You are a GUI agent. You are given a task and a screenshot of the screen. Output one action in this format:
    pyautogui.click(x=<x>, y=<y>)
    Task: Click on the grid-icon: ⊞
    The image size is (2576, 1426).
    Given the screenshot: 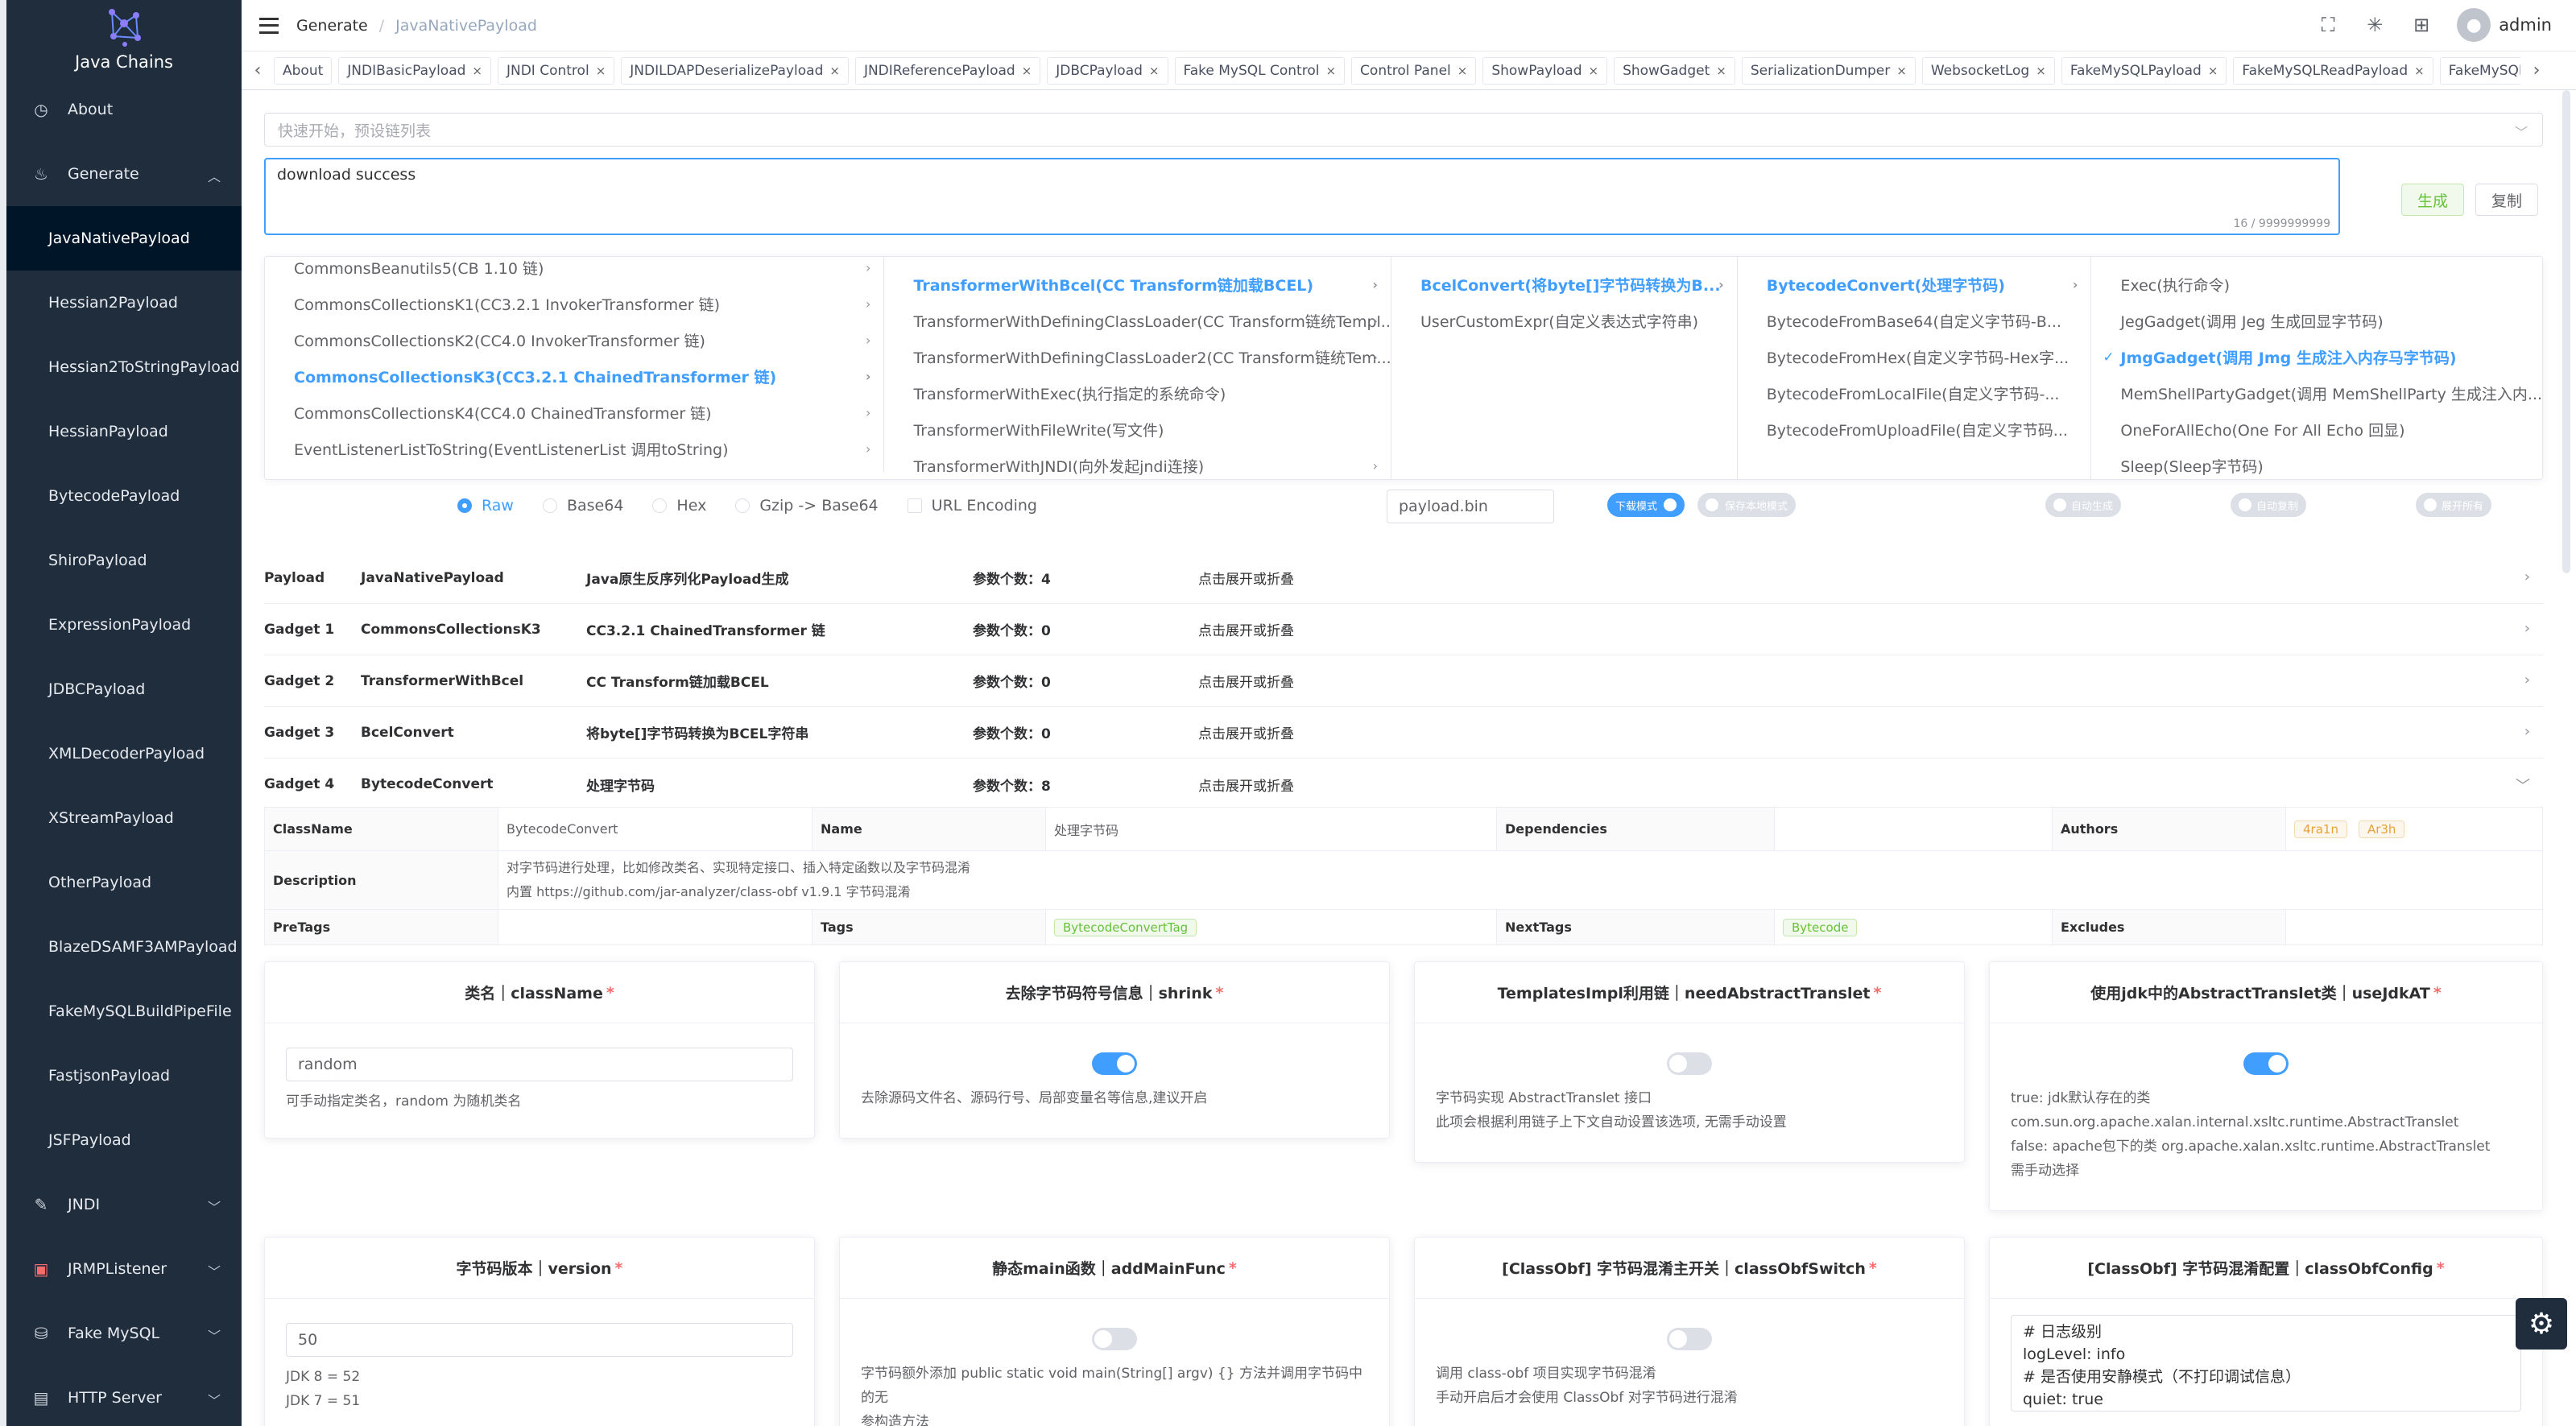 What is the action you would take?
    pyautogui.click(x=2422, y=25)
    